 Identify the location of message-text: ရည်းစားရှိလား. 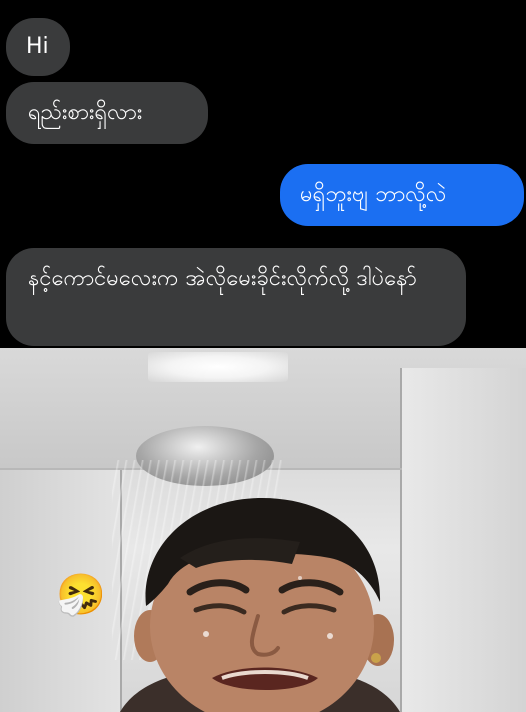
(85, 112).